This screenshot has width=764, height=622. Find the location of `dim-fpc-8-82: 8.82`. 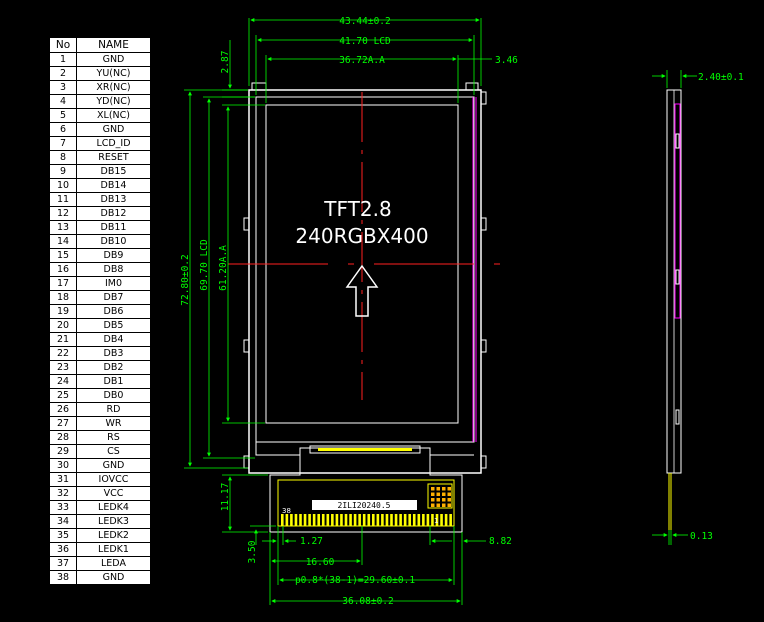

dim-fpc-8-82: 8.82 is located at coordinates (500, 541).